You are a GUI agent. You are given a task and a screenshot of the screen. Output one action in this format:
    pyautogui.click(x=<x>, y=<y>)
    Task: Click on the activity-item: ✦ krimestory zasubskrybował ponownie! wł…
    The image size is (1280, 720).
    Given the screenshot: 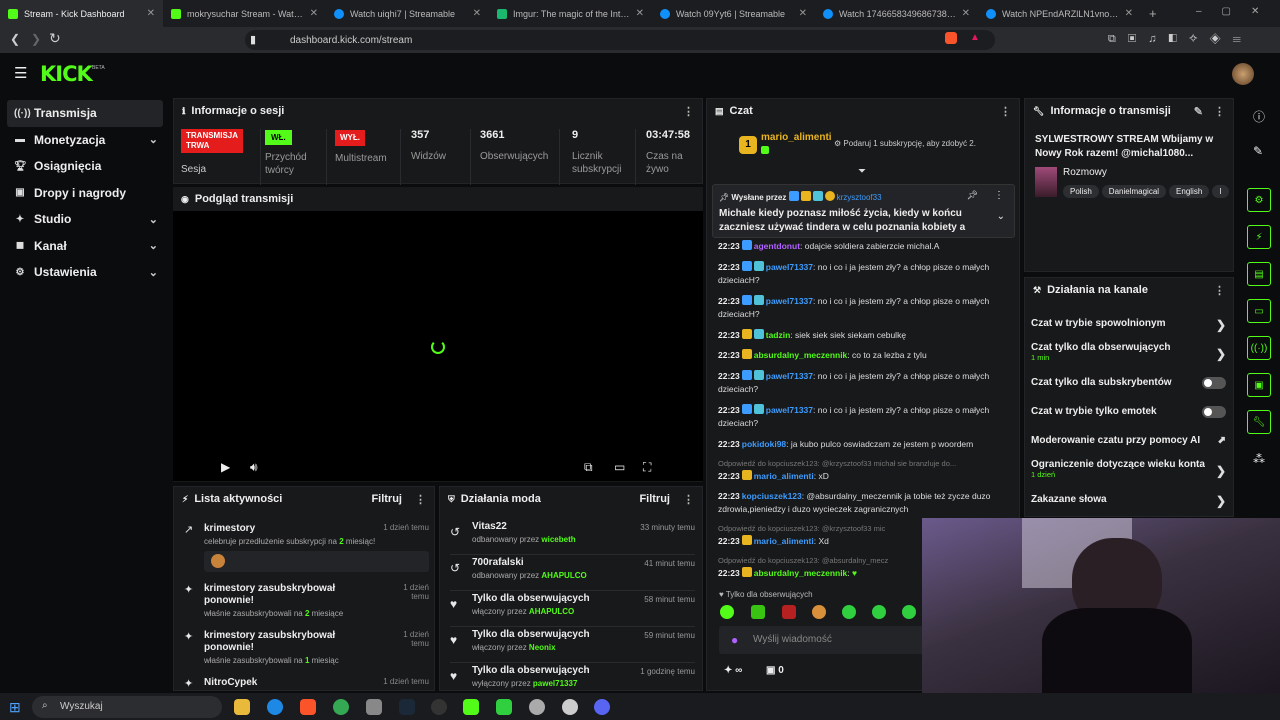 What is the action you would take?
    pyautogui.click(x=306, y=647)
    